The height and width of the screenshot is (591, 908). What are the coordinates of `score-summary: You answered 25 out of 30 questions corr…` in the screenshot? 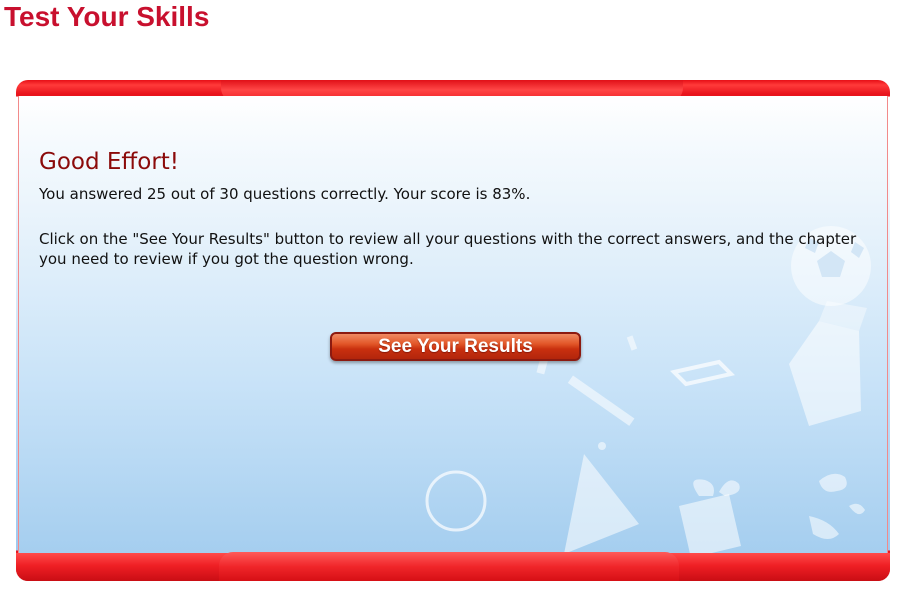 It's located at (285, 194).